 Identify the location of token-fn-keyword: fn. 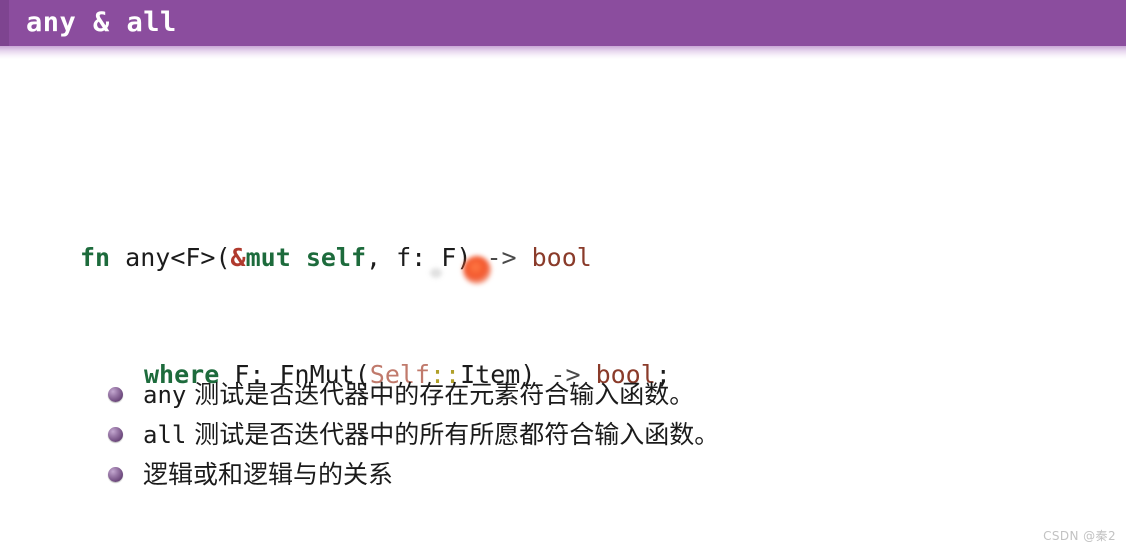
(95, 257).